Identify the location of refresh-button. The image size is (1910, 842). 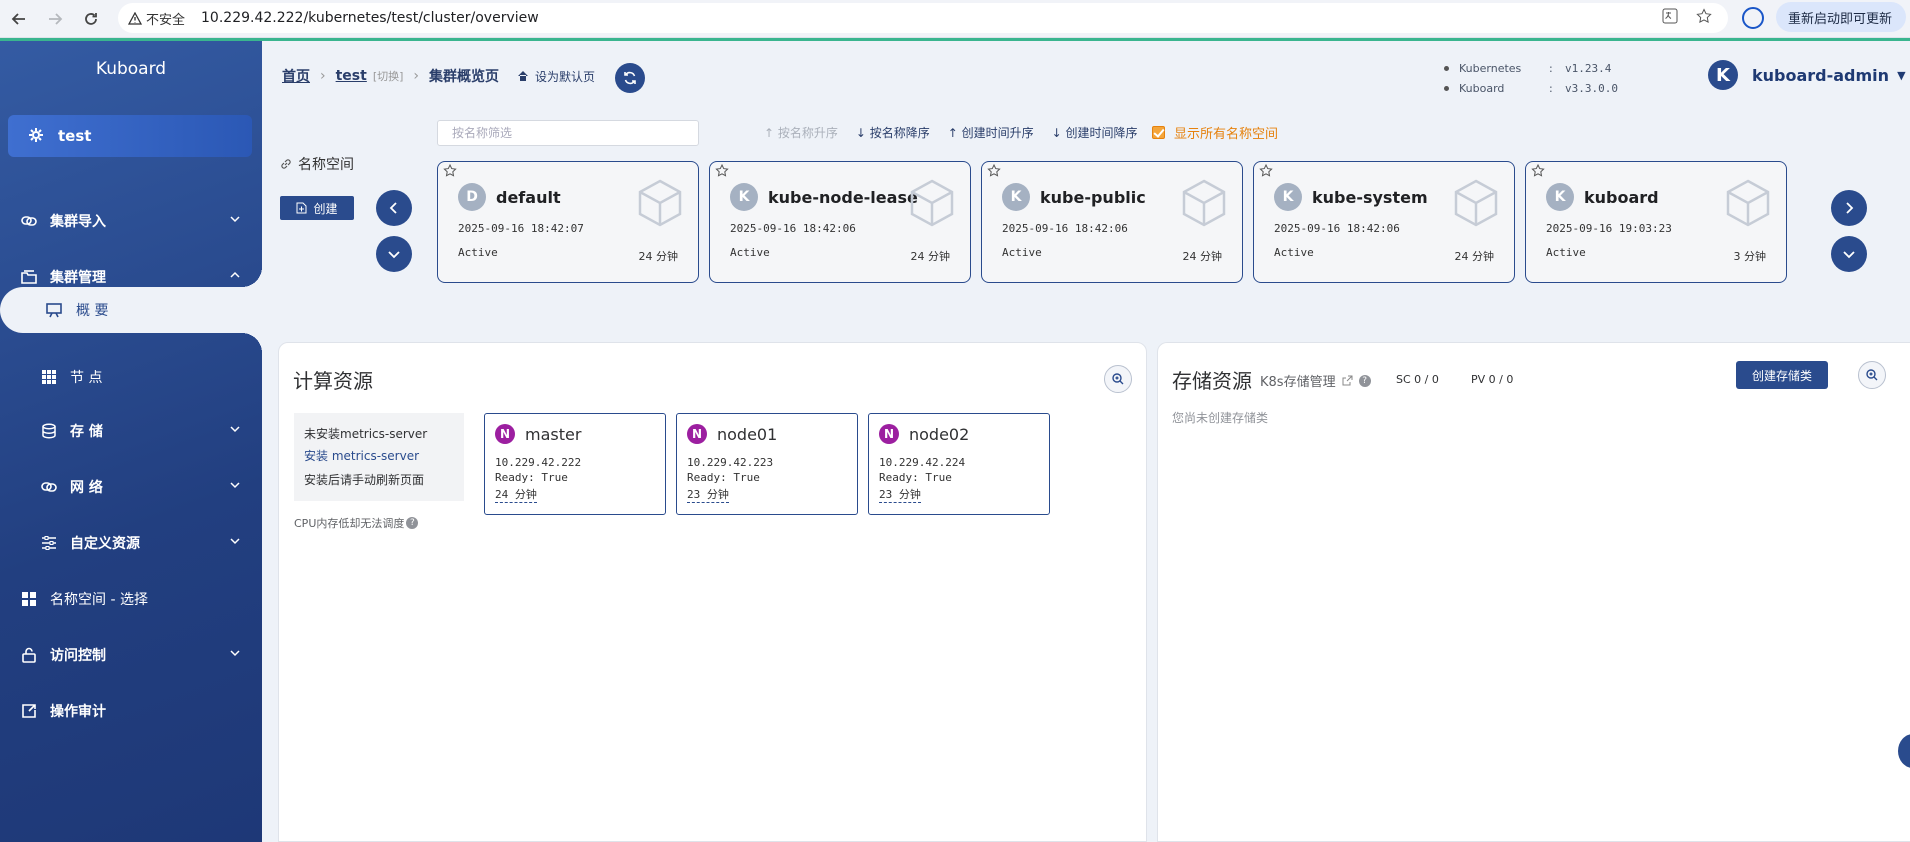
(630, 78).